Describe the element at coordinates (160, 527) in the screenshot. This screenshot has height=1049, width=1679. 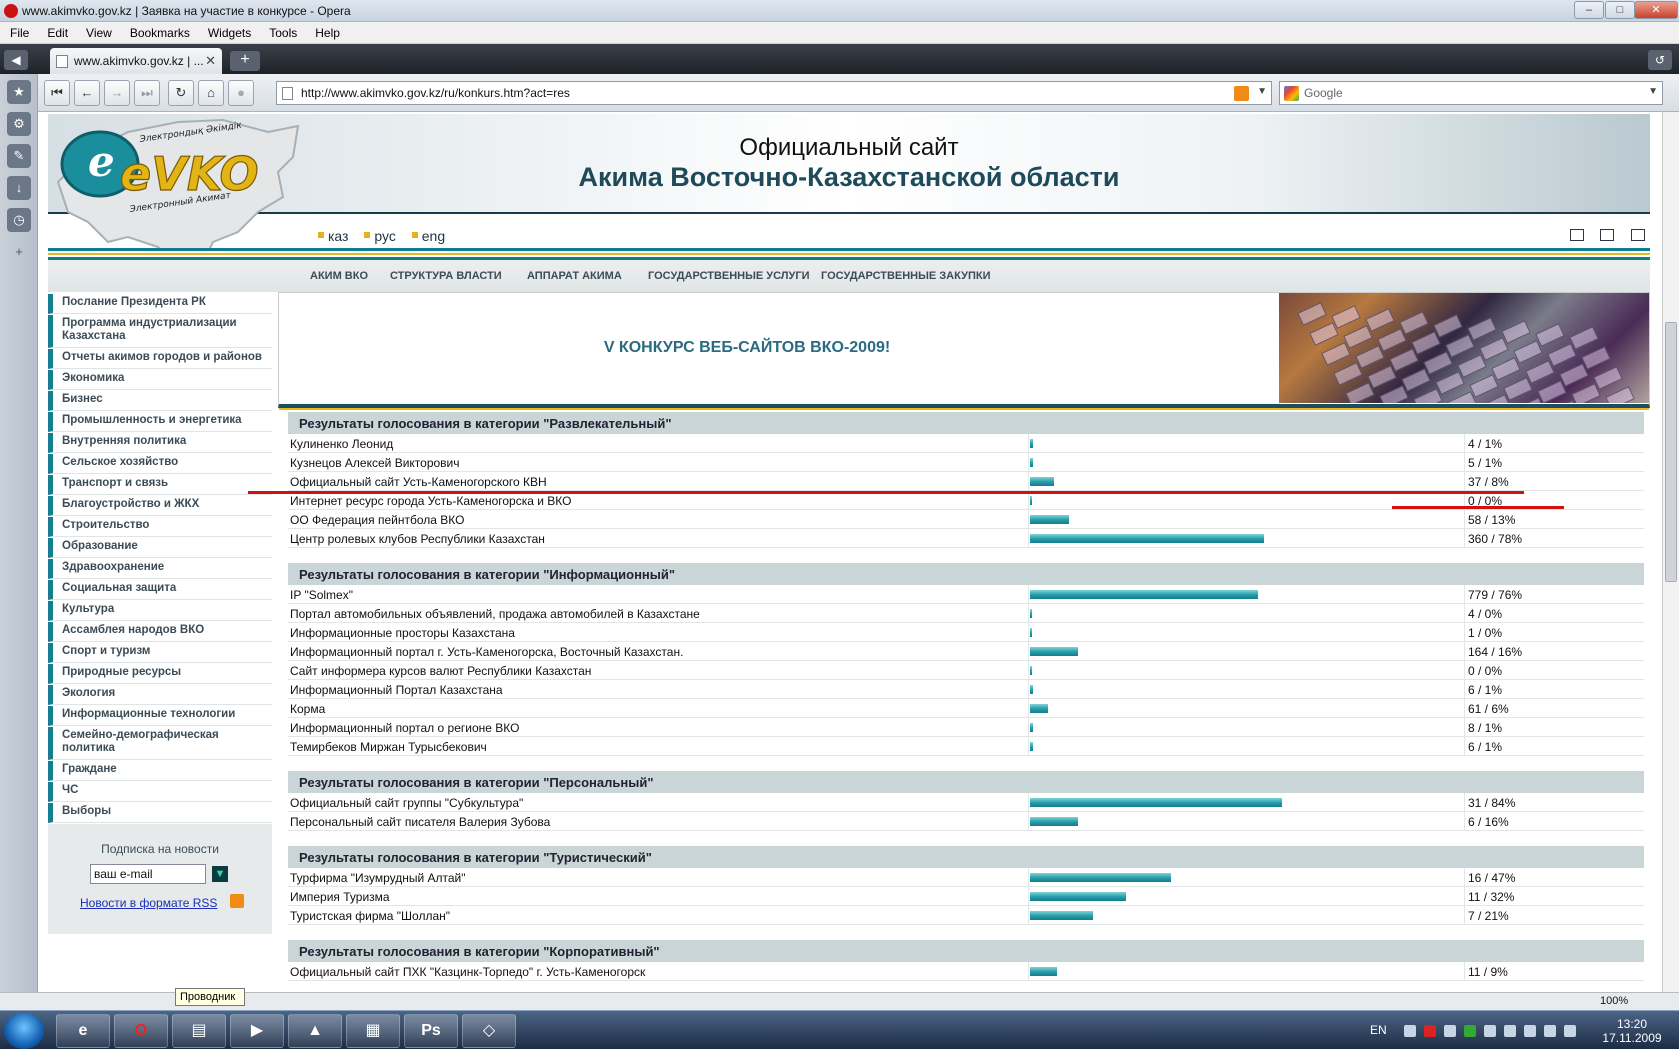
I see `sidebar-item: Строительство` at that location.